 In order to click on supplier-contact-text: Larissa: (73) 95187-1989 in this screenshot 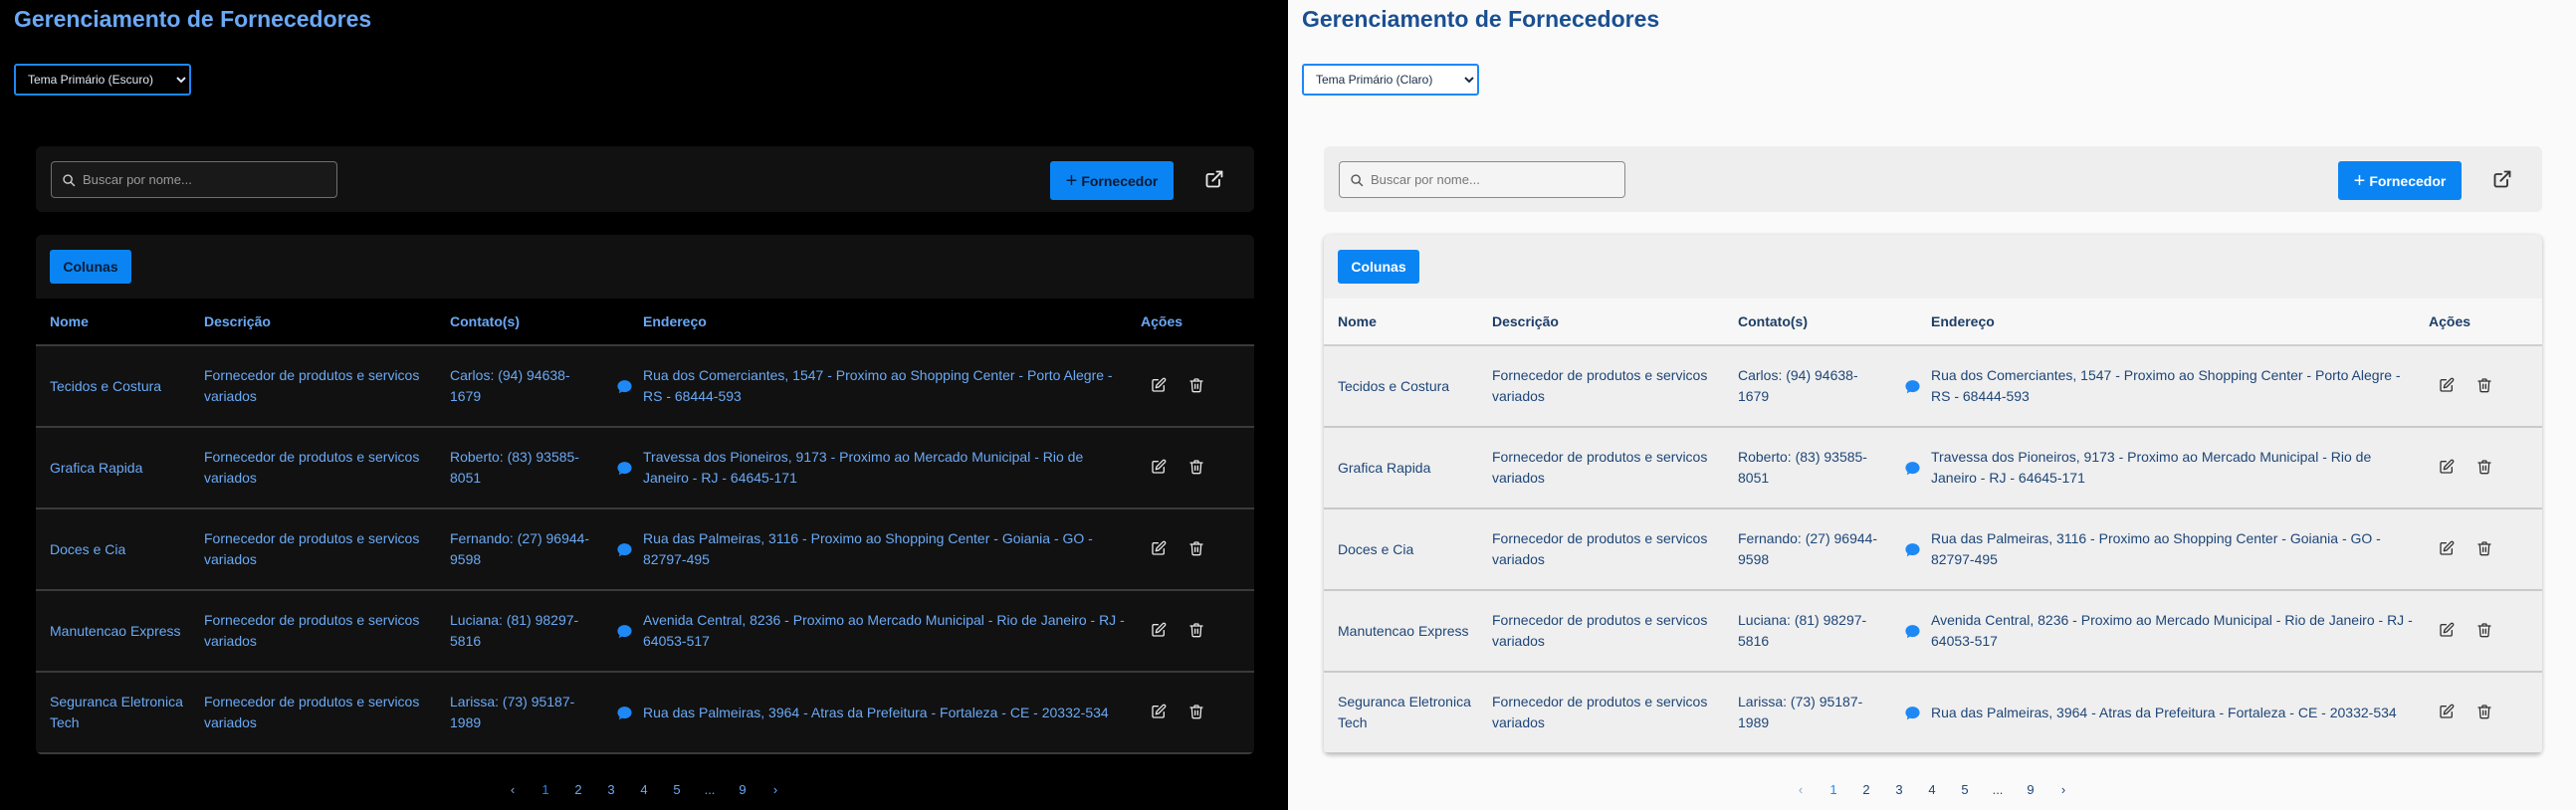, I will do `click(512, 712)`.